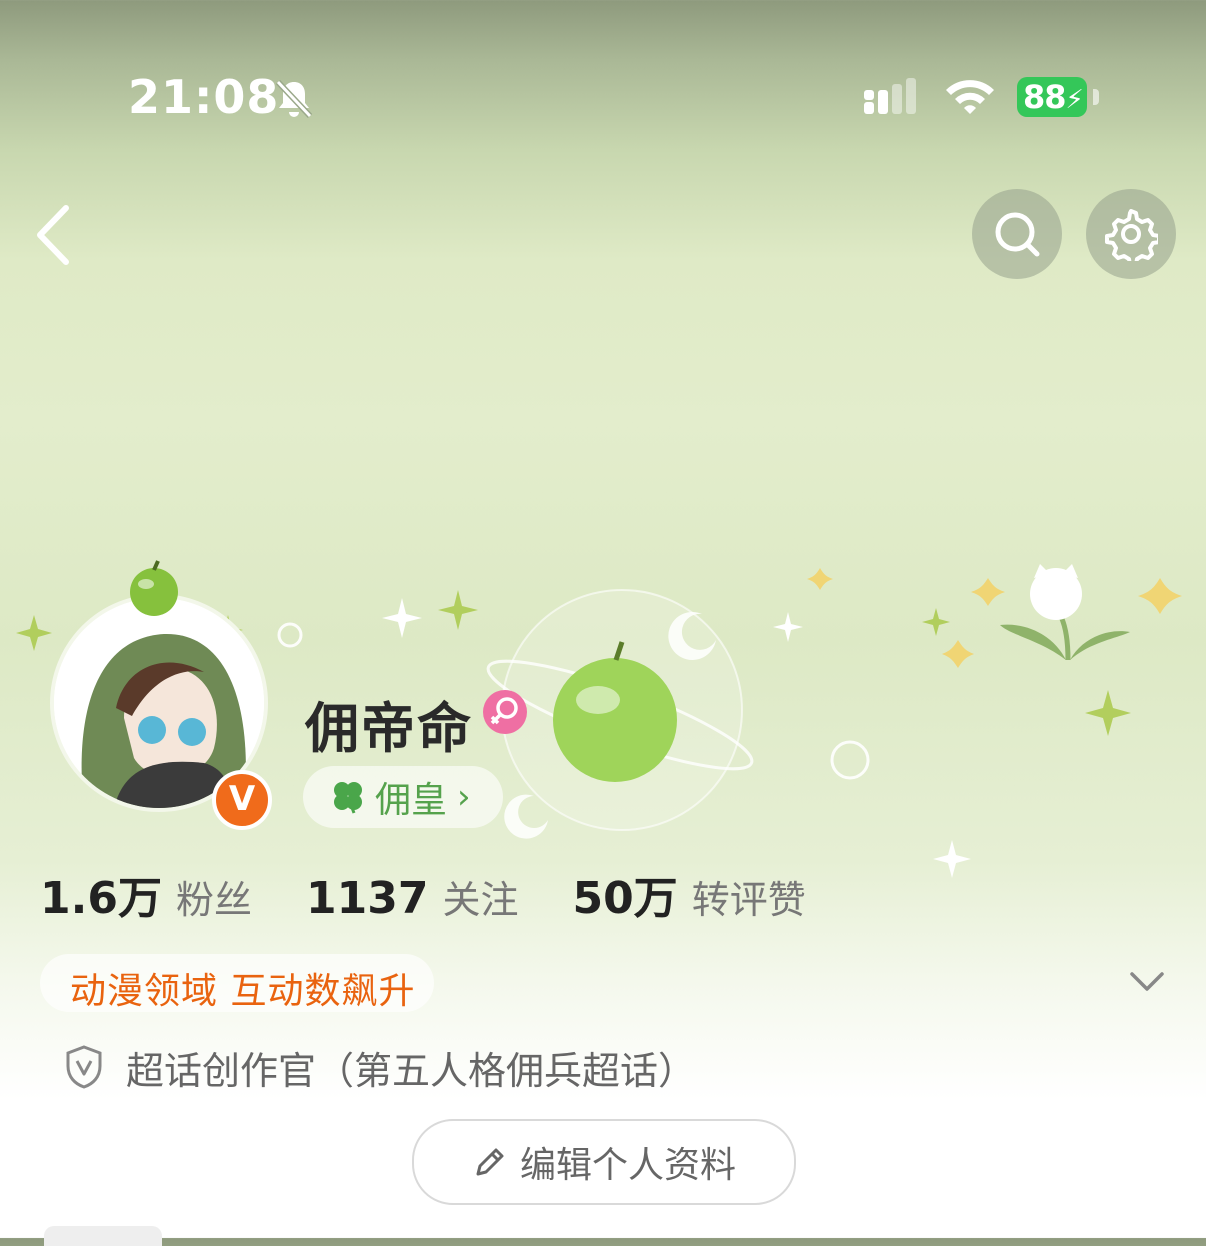 The height and width of the screenshot is (1246, 1206). I want to click on user-tag-label: 佣皇, so click(411, 800).